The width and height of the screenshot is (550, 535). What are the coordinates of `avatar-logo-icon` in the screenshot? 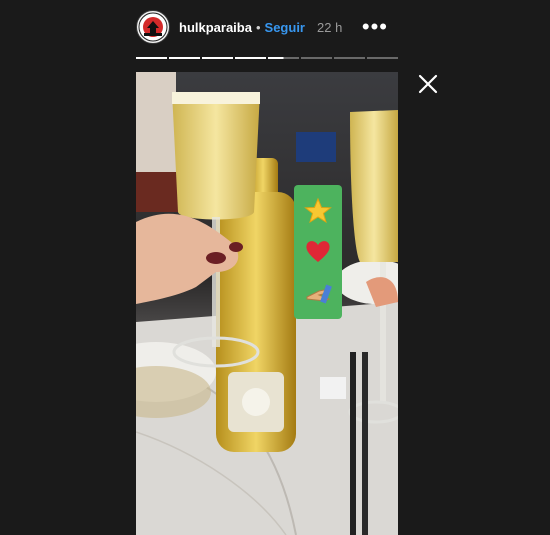 It's located at (153, 27).